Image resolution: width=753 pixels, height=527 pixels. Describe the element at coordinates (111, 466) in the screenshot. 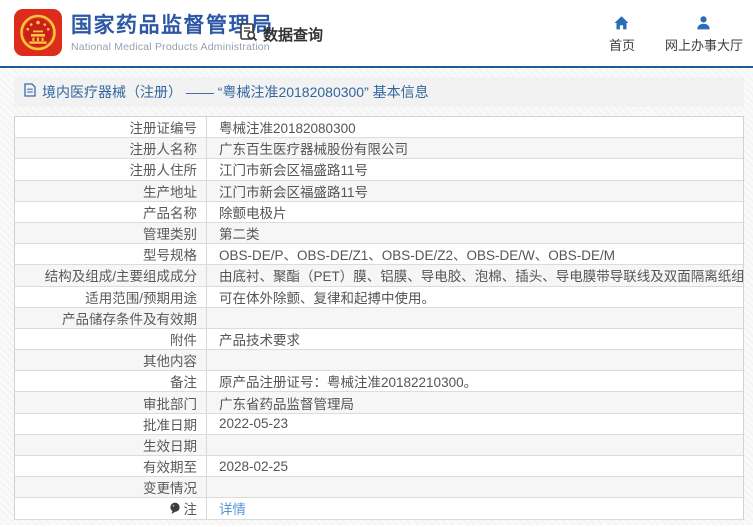

I see `row-label: 有效期至` at that location.